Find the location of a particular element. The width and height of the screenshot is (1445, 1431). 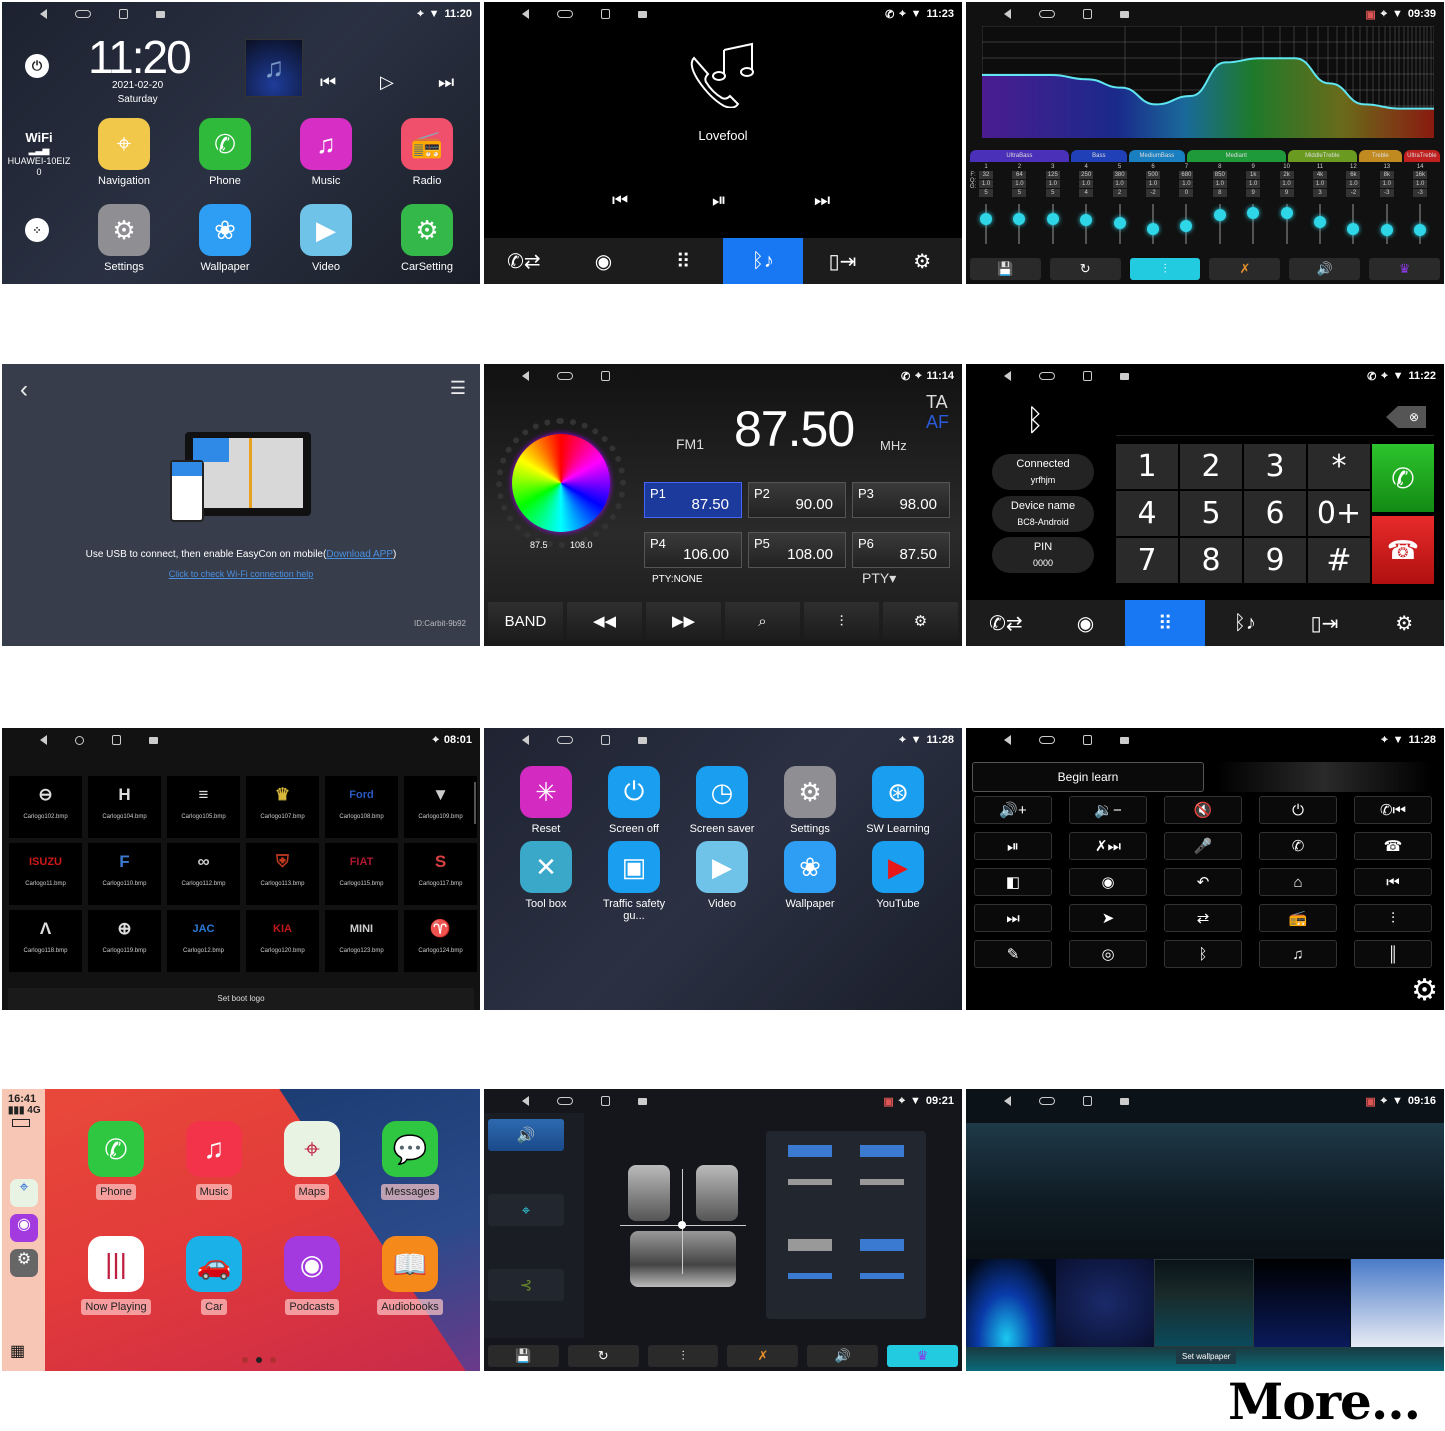

channel-g-value: -2 is located at coordinates (1153, 193).